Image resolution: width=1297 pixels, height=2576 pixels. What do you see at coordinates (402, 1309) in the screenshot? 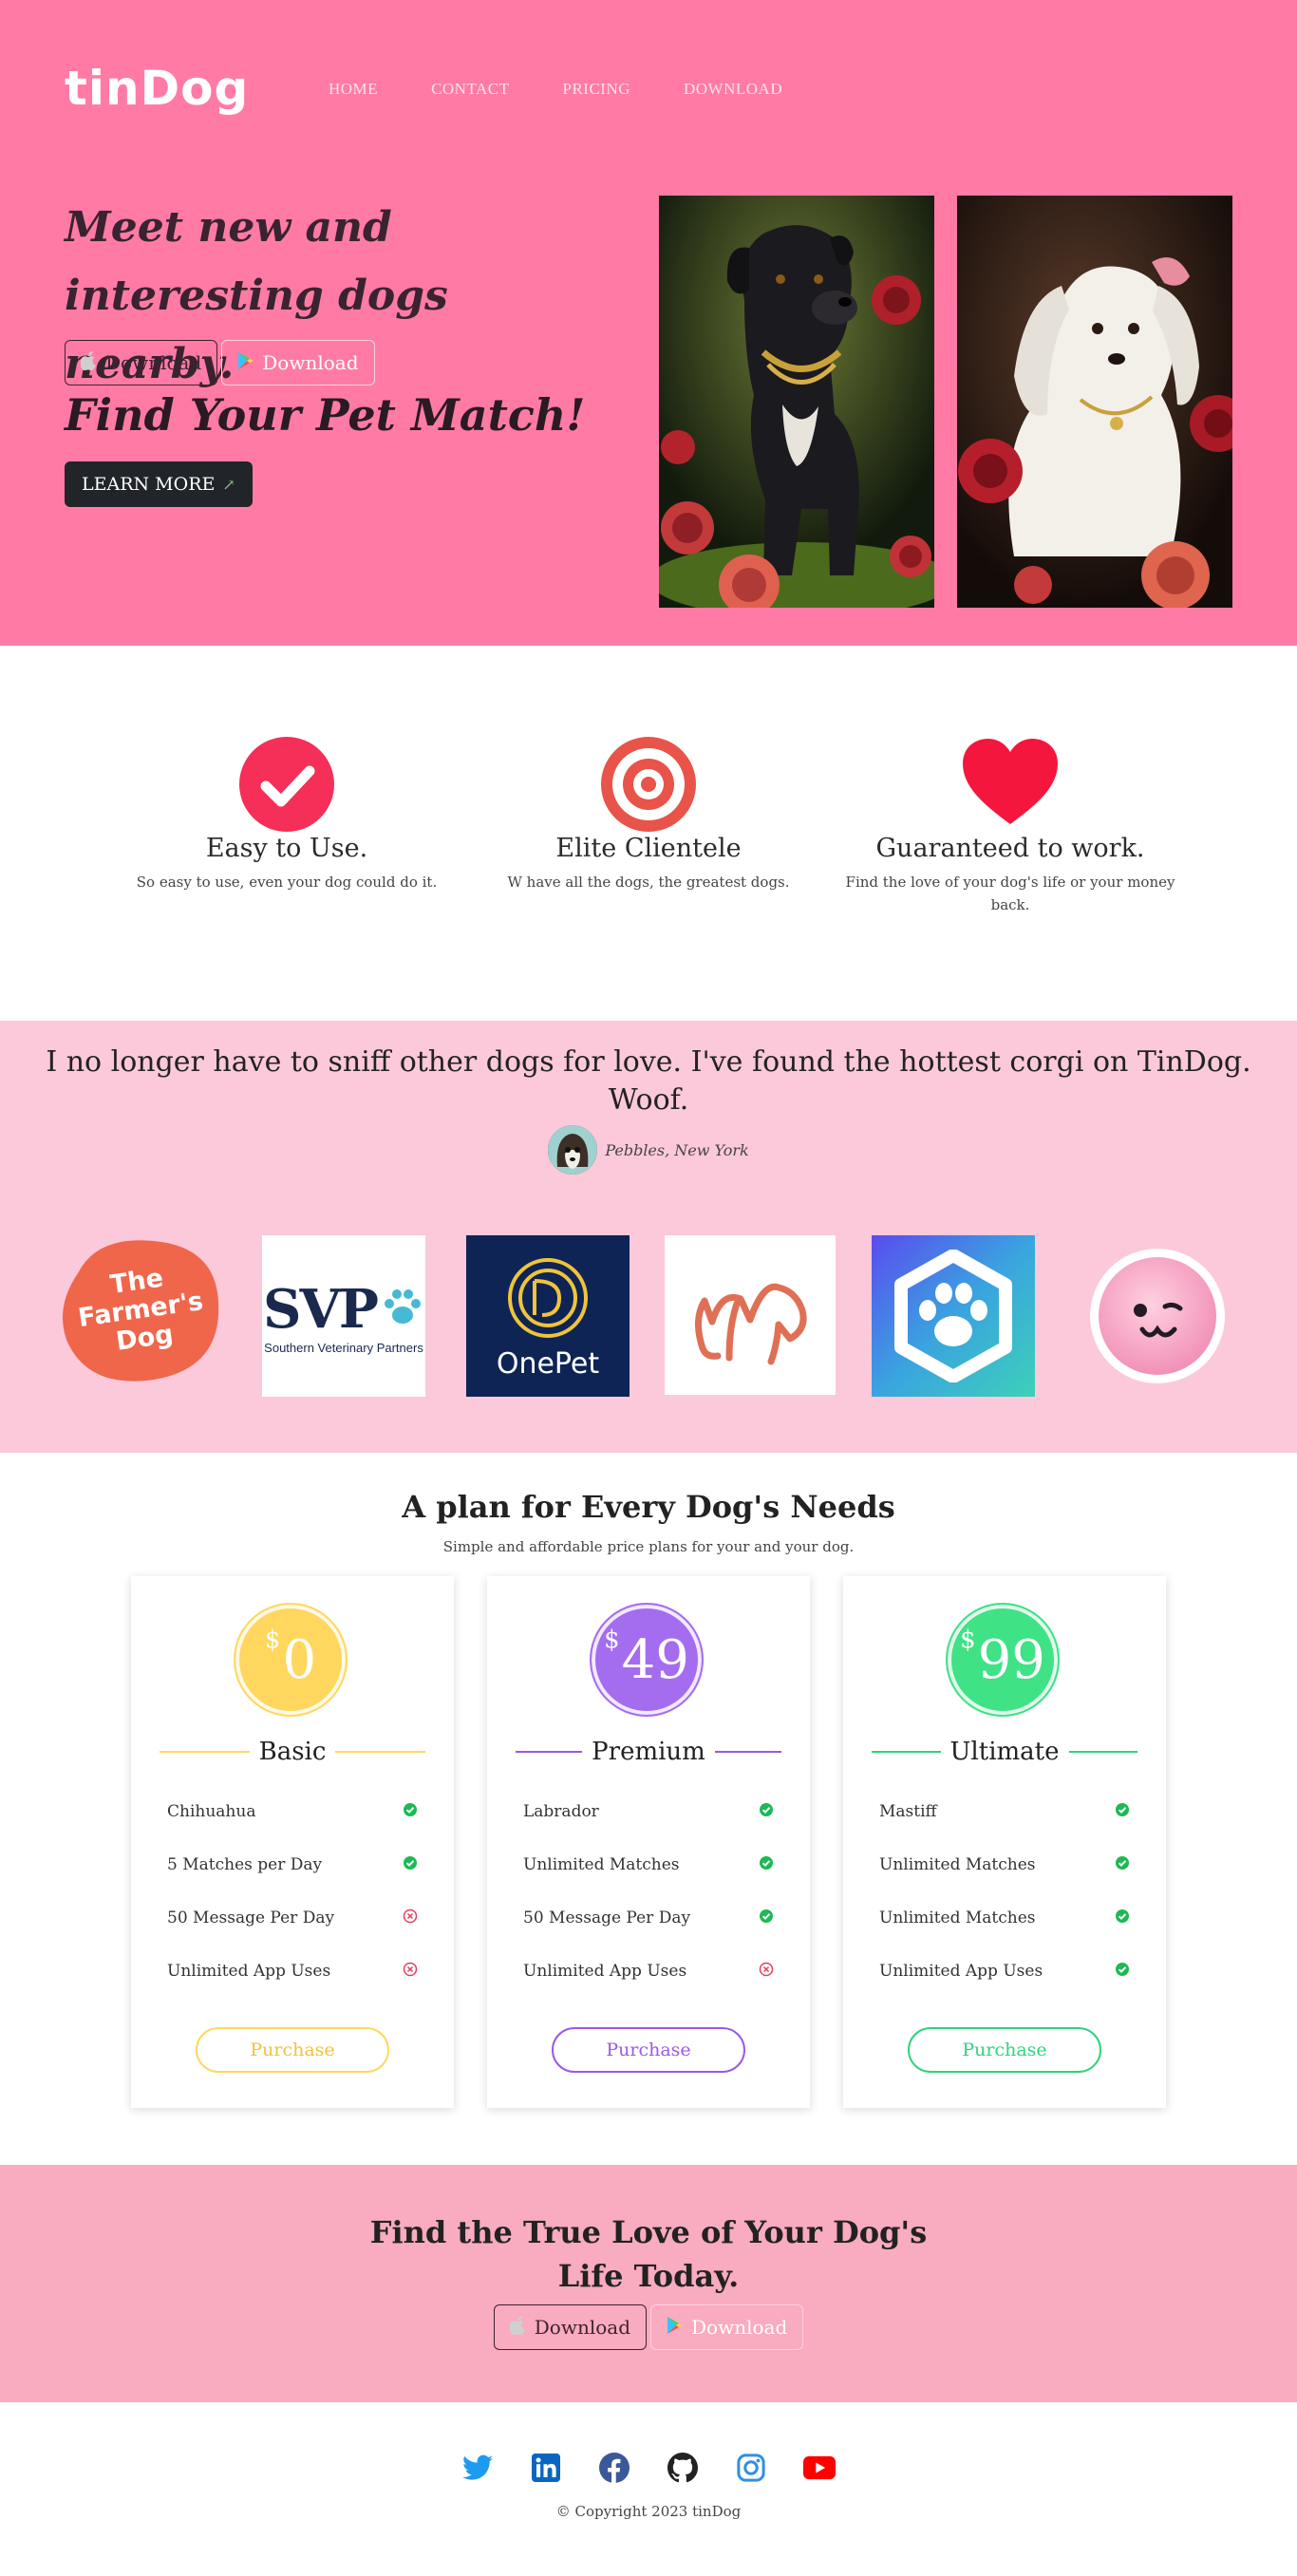
I see `paw-icon` at bounding box center [402, 1309].